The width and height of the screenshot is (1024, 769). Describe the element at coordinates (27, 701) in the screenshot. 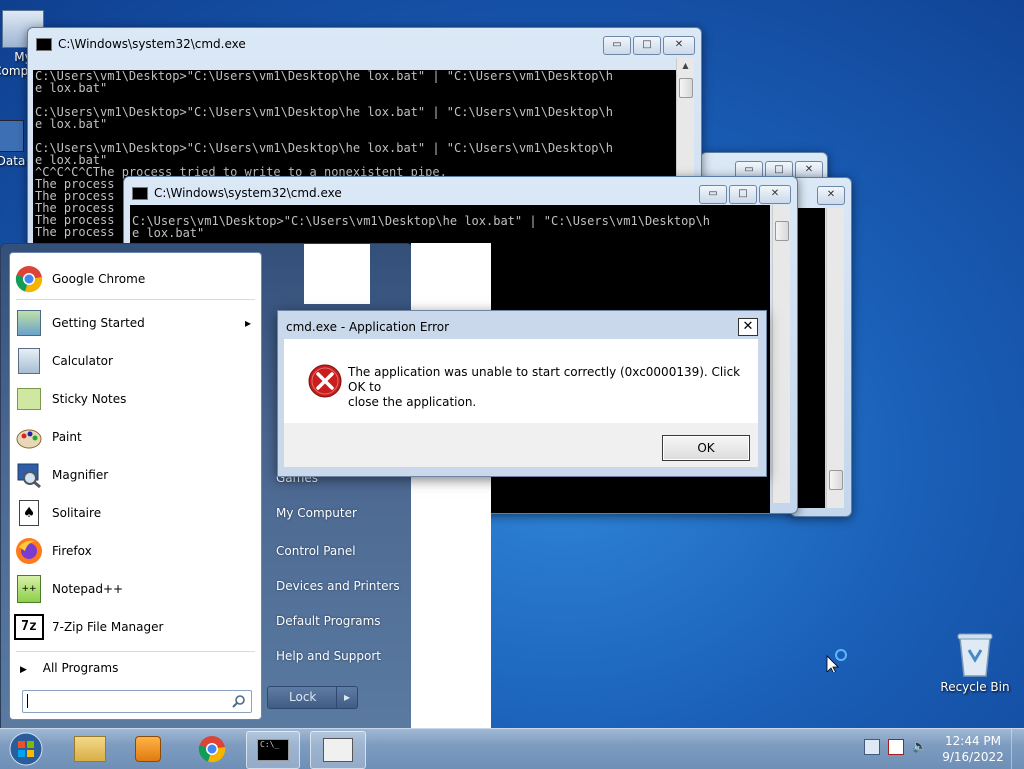

I see `text-cursor` at that location.